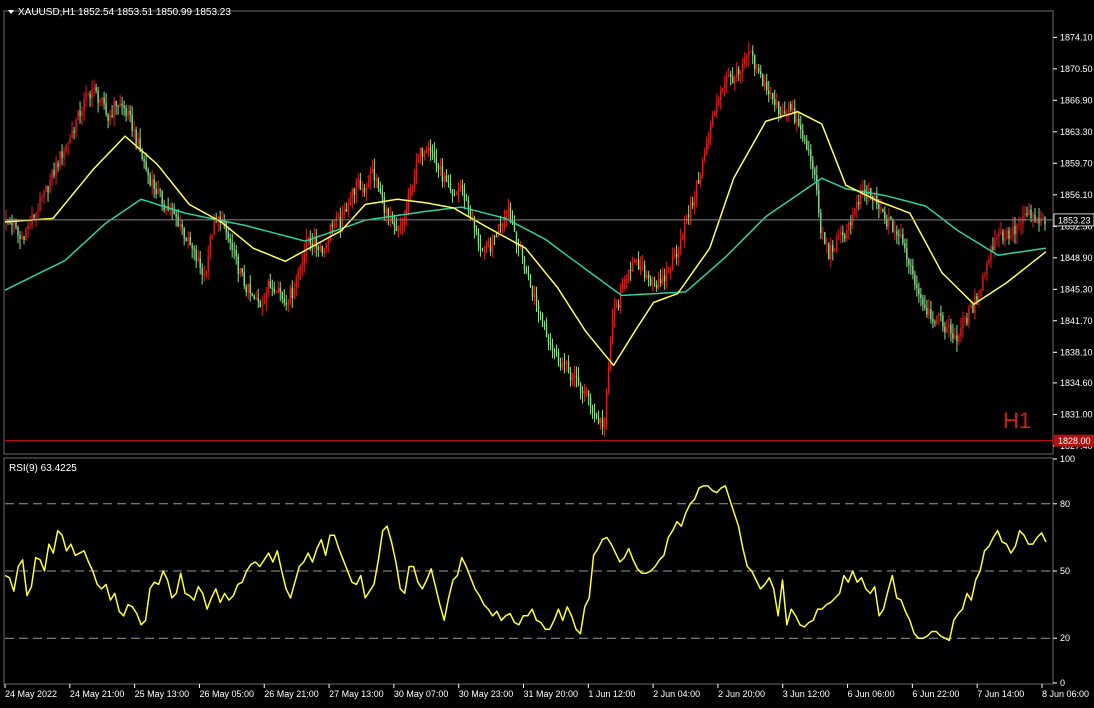 The image size is (1094, 708). I want to click on price-tick-label: 1866.90, so click(1076, 100).